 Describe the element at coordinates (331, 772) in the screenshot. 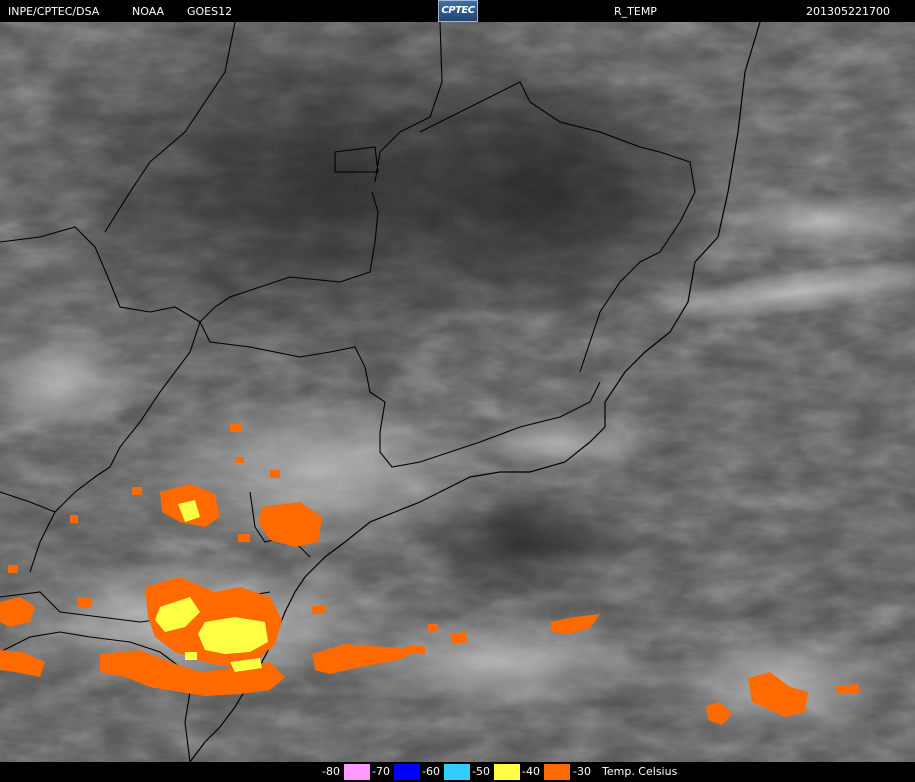

I see `legend-label-80: -80` at that location.